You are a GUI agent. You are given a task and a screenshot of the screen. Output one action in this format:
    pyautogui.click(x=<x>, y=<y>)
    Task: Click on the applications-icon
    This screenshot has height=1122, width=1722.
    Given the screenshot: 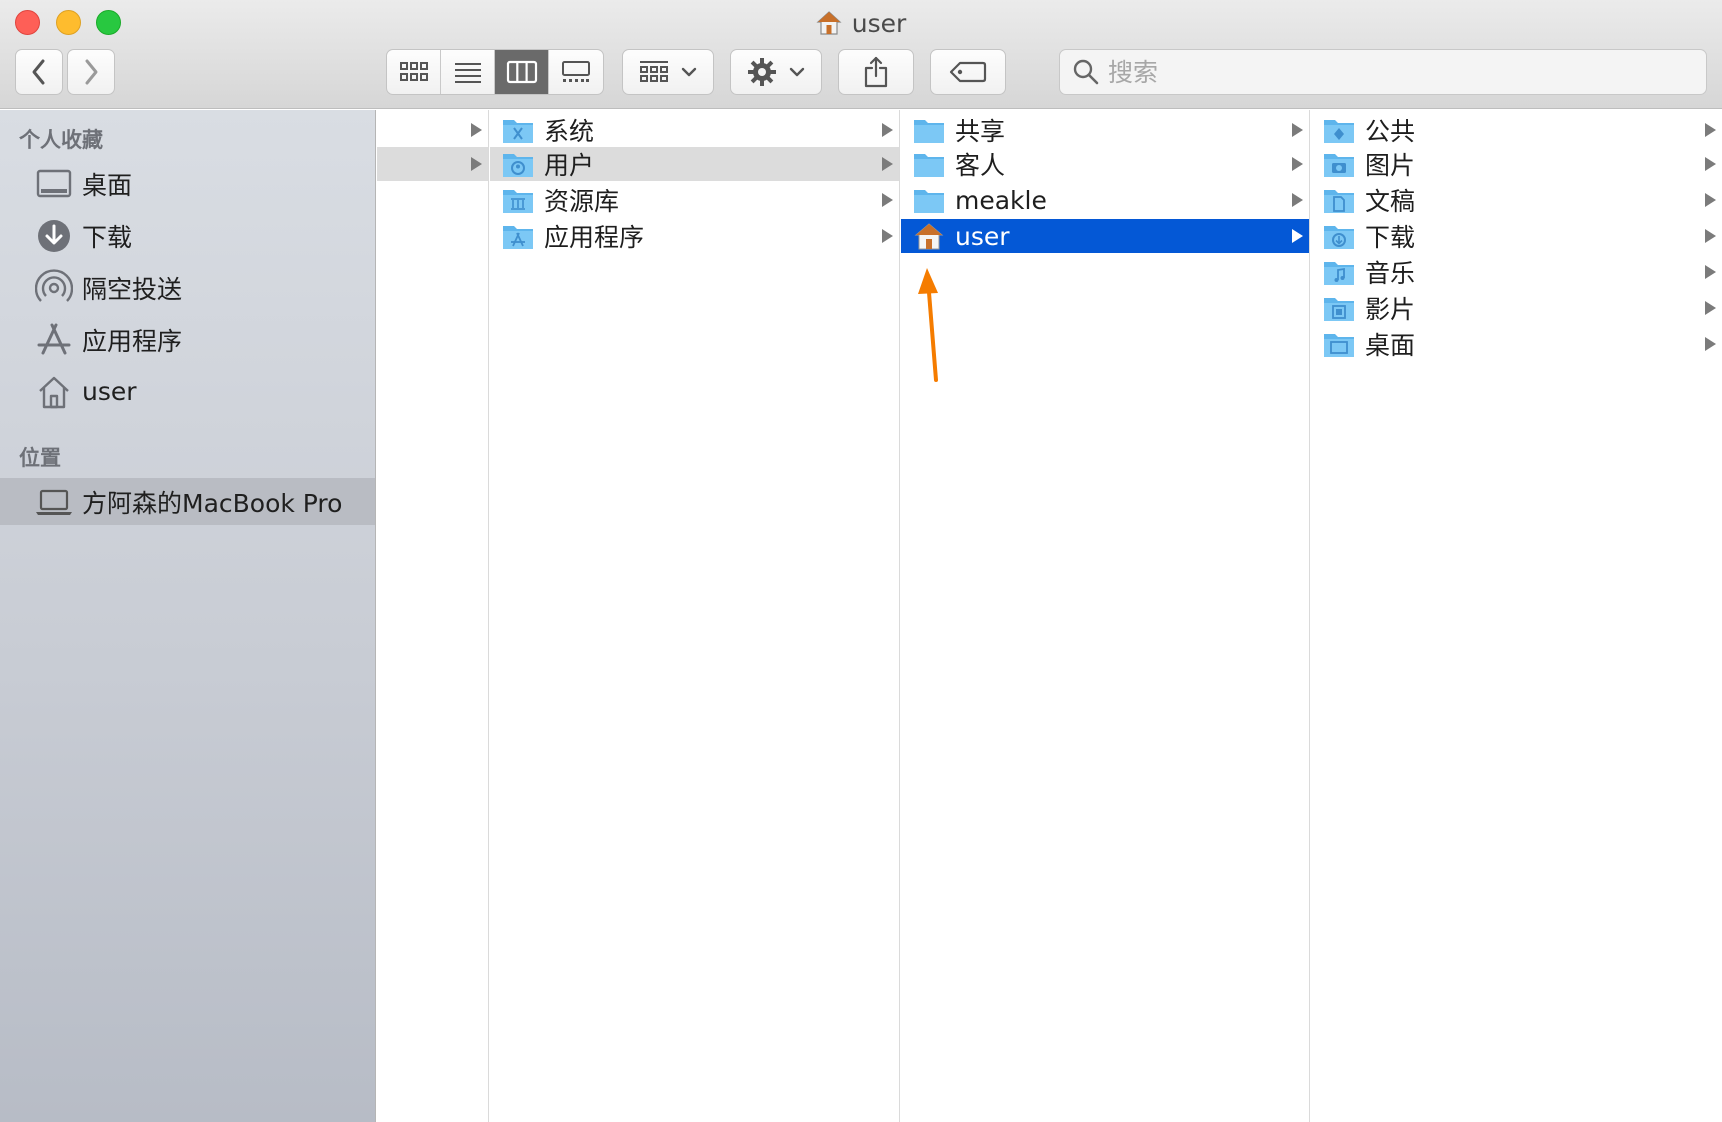 What is the action you would take?
    pyautogui.click(x=54, y=340)
    